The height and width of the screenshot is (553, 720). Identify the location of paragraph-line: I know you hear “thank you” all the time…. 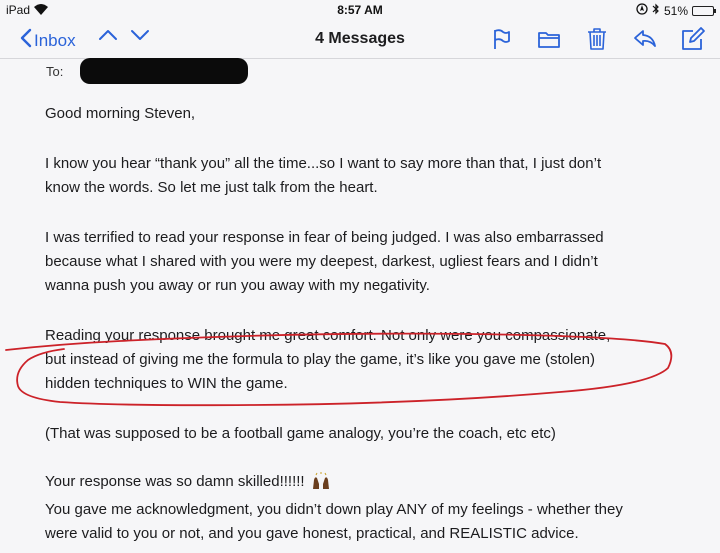
(323, 163).